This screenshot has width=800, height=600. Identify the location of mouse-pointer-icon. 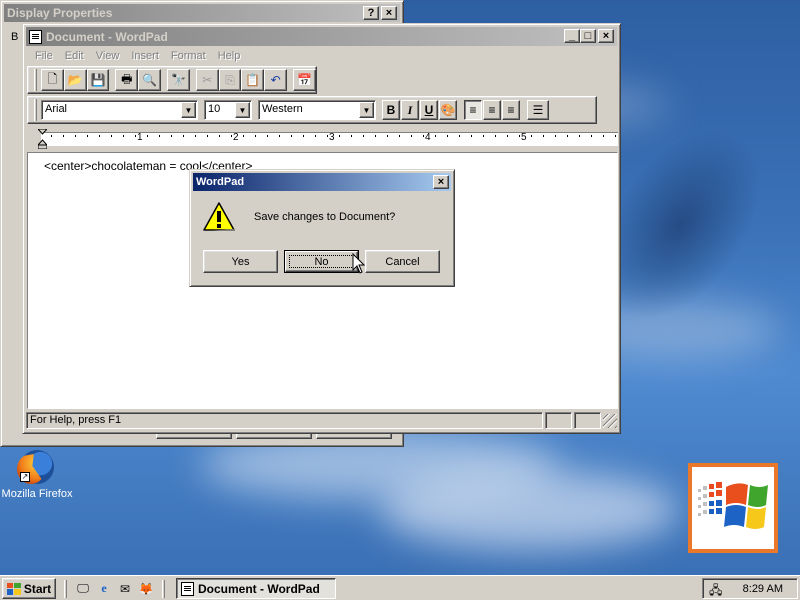
(359, 263).